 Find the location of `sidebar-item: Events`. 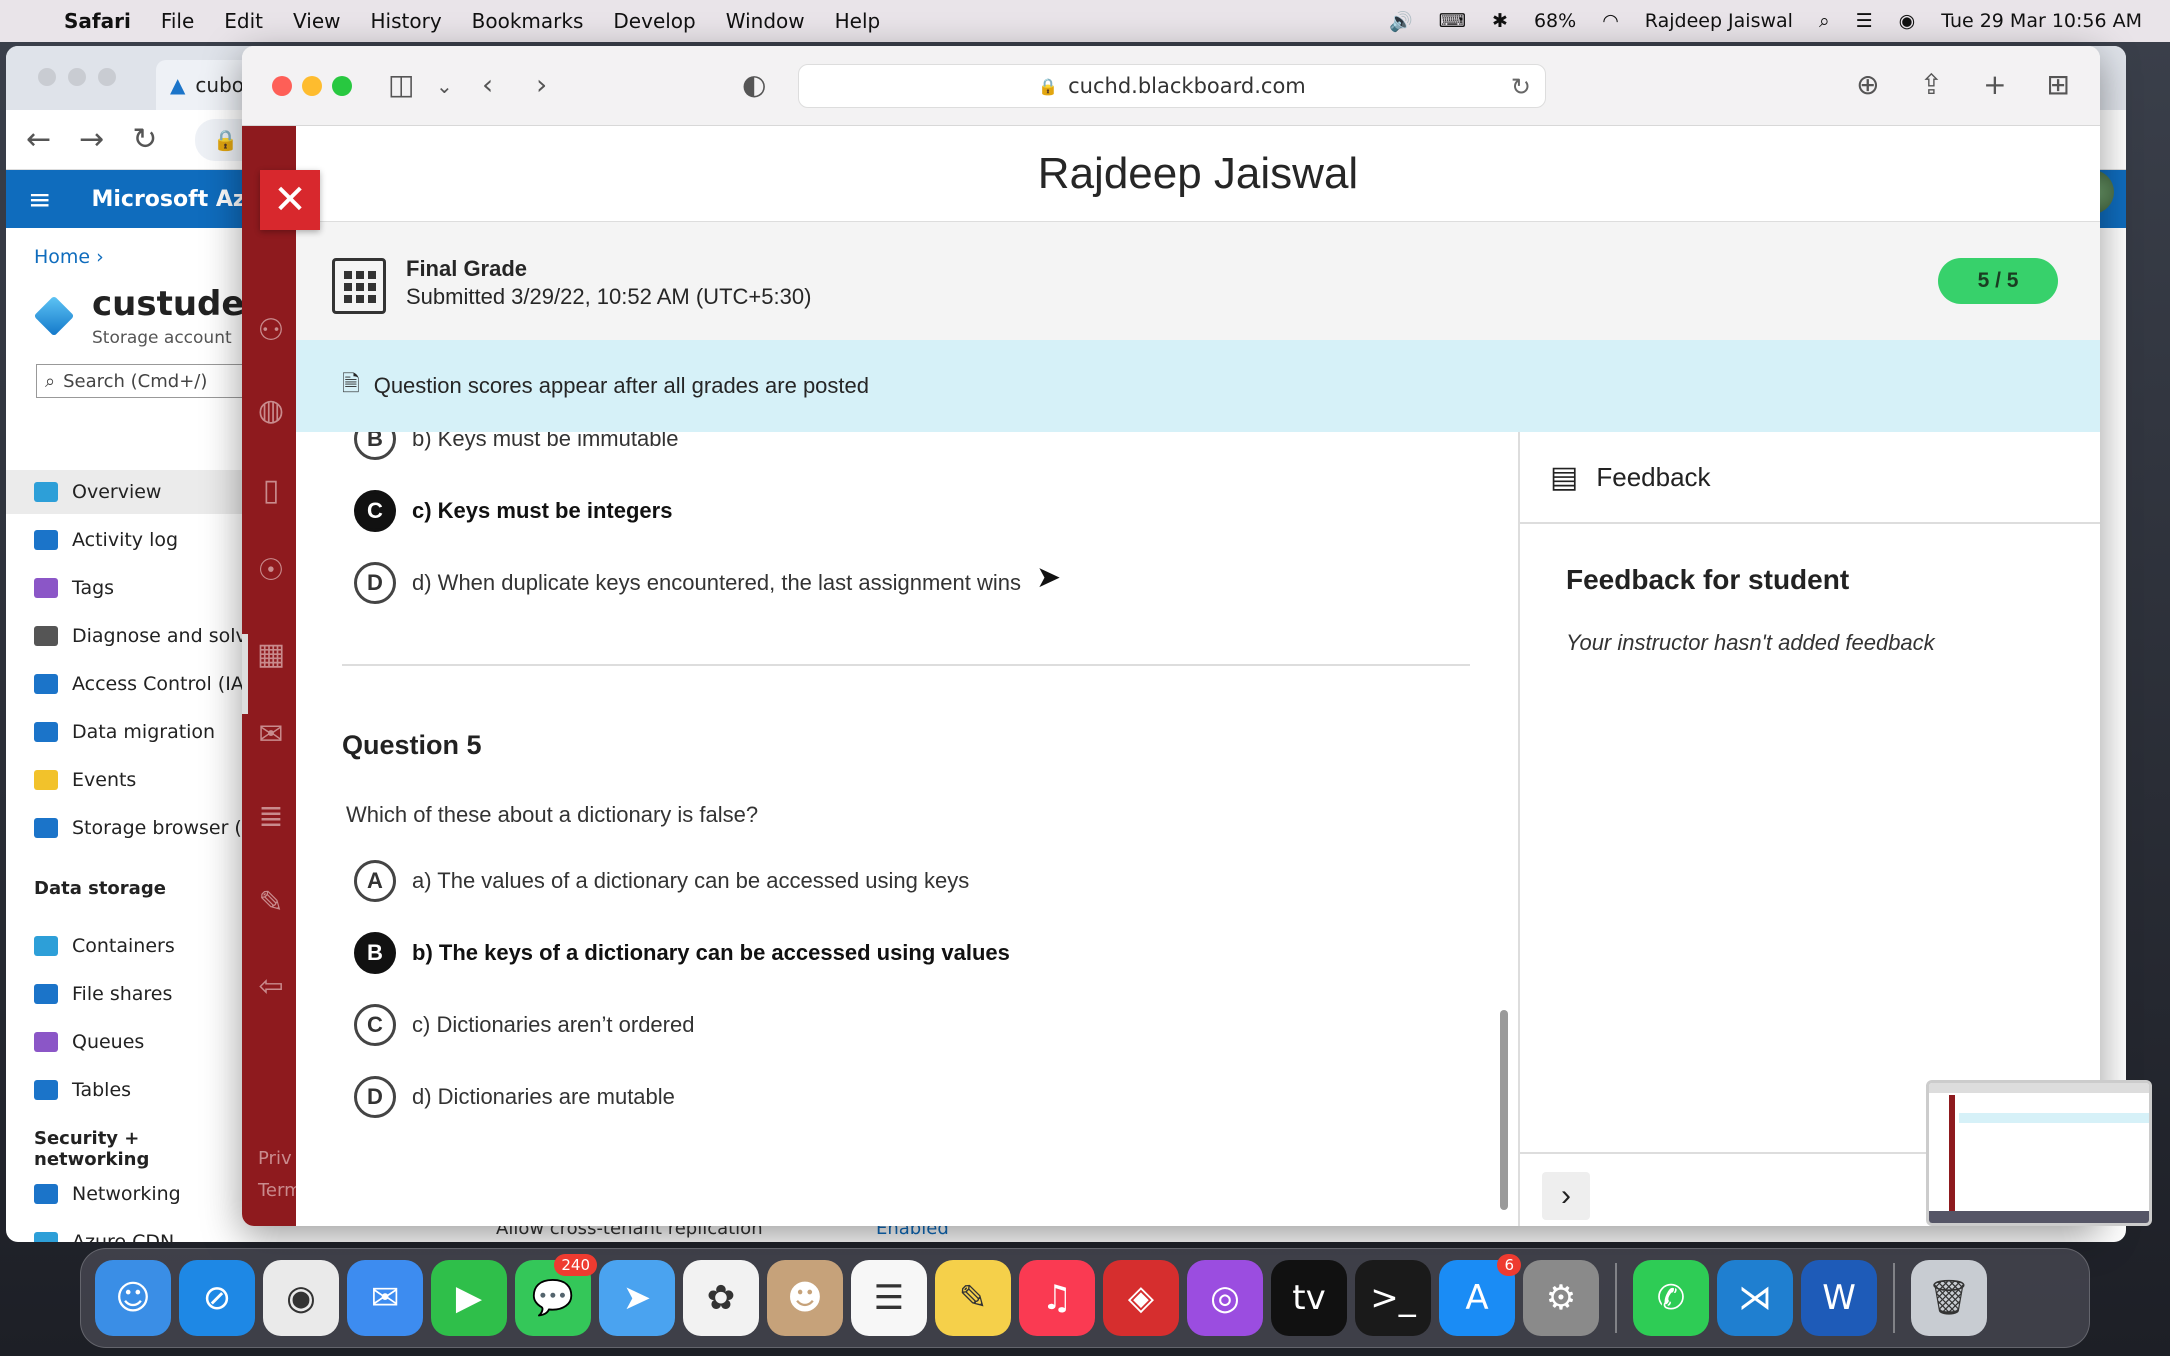

sidebar-item: Events is located at coordinates (126, 780).